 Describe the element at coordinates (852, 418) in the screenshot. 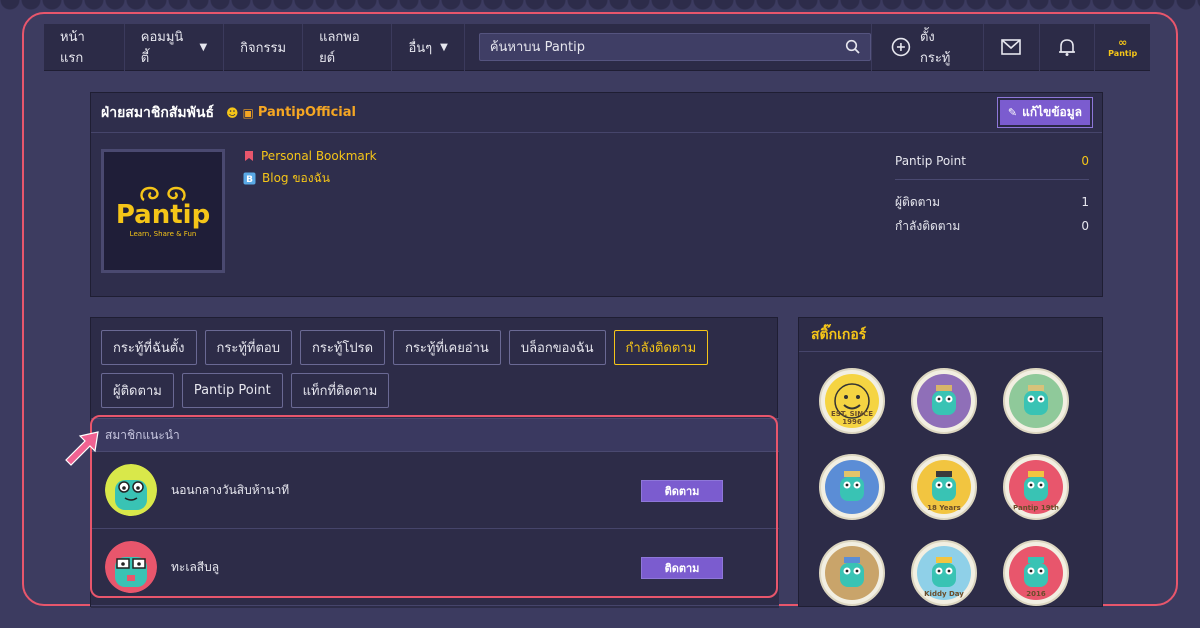

I see `sticker-tag: EST. SINCE 1996` at that location.